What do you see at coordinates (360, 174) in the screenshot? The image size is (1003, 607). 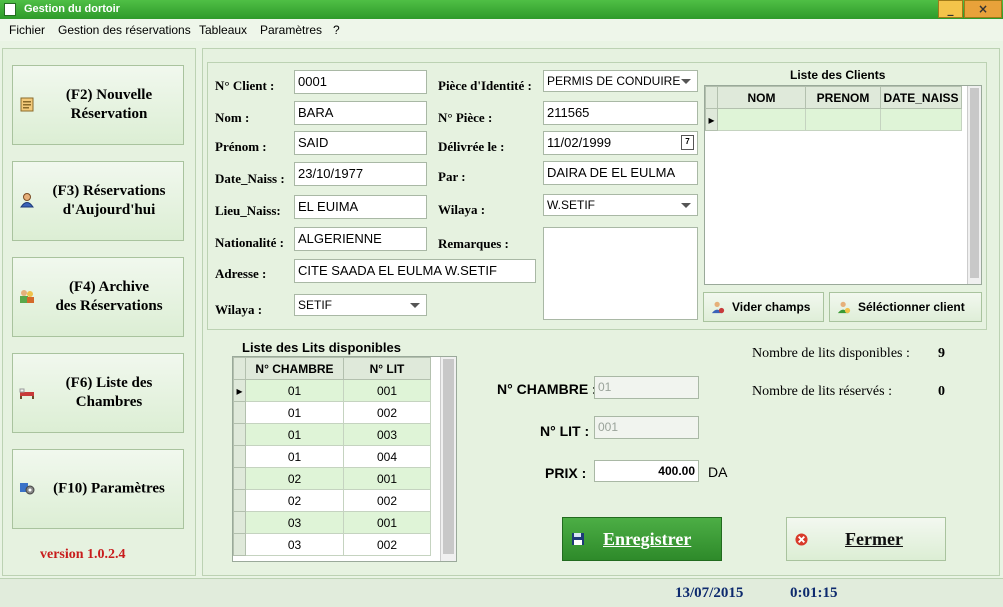 I see `birth-date-field: 23/10/1977` at bounding box center [360, 174].